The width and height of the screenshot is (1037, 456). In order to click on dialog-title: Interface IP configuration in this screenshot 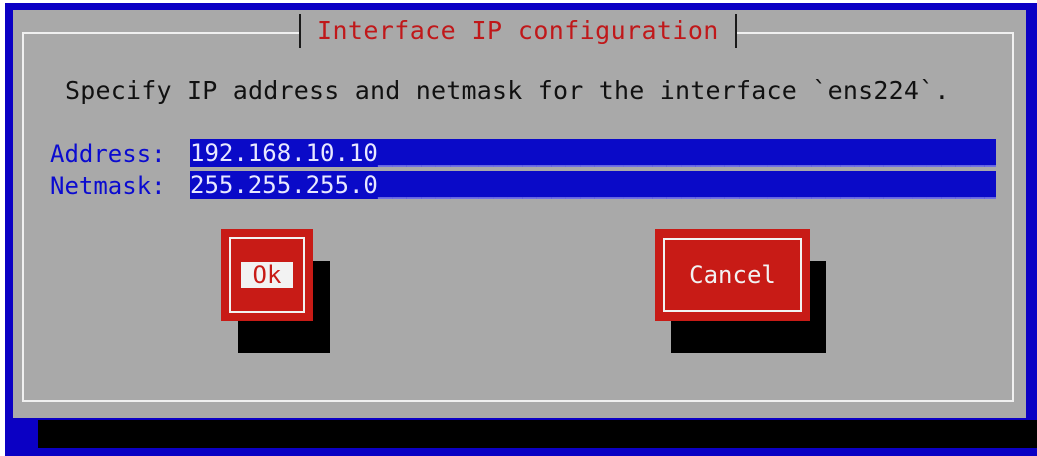, I will do `click(518, 31)`.